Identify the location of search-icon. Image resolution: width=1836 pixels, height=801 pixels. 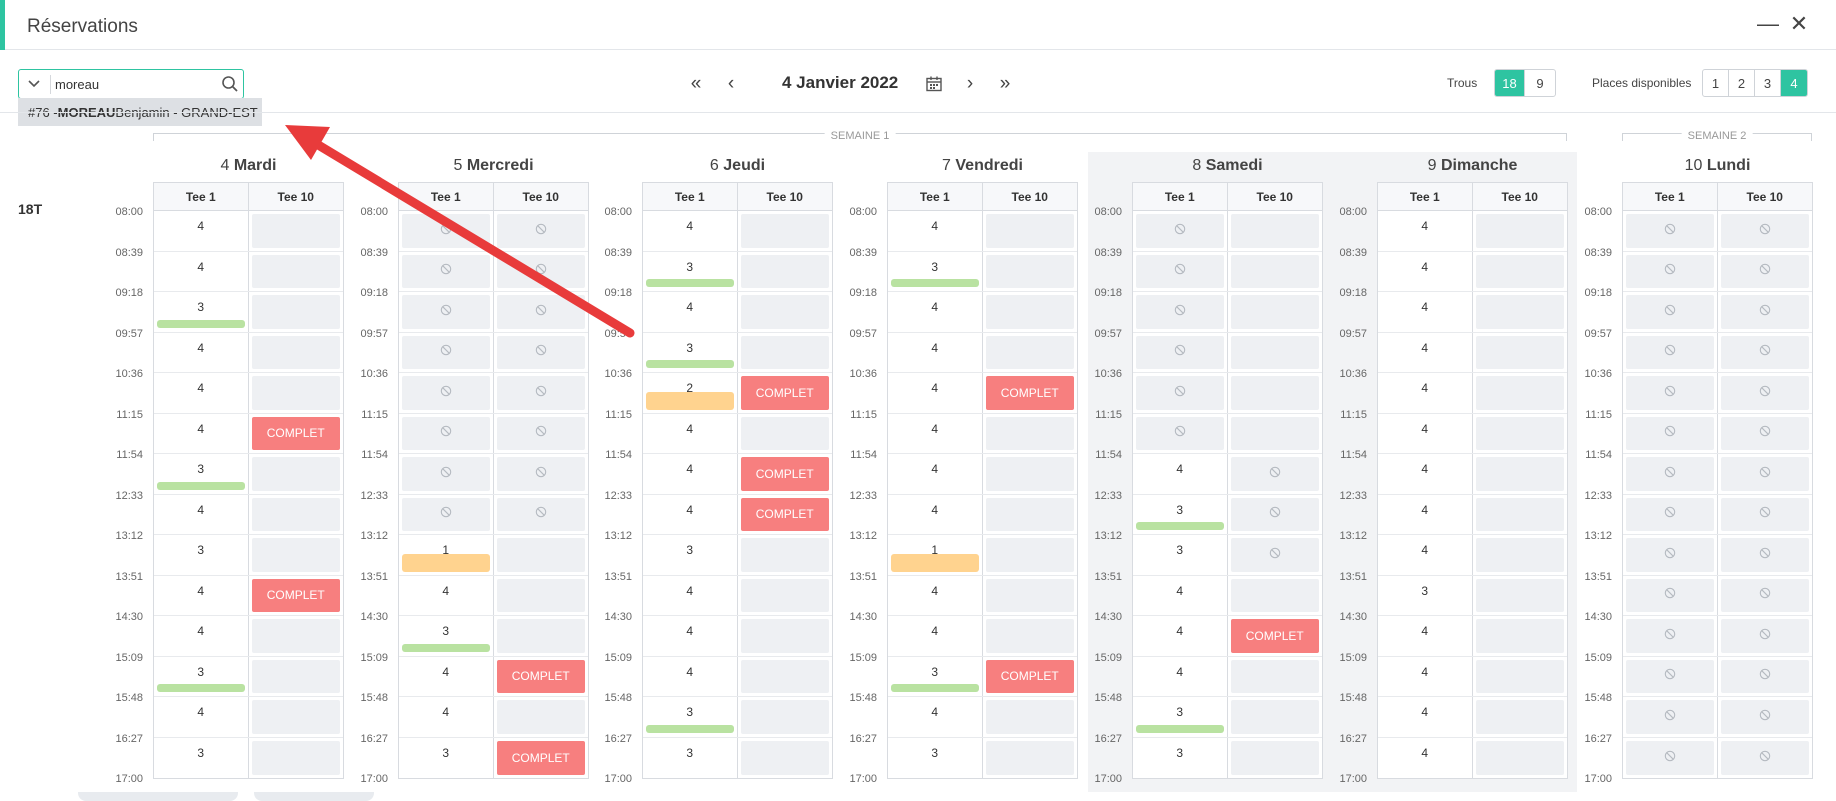
(230, 84).